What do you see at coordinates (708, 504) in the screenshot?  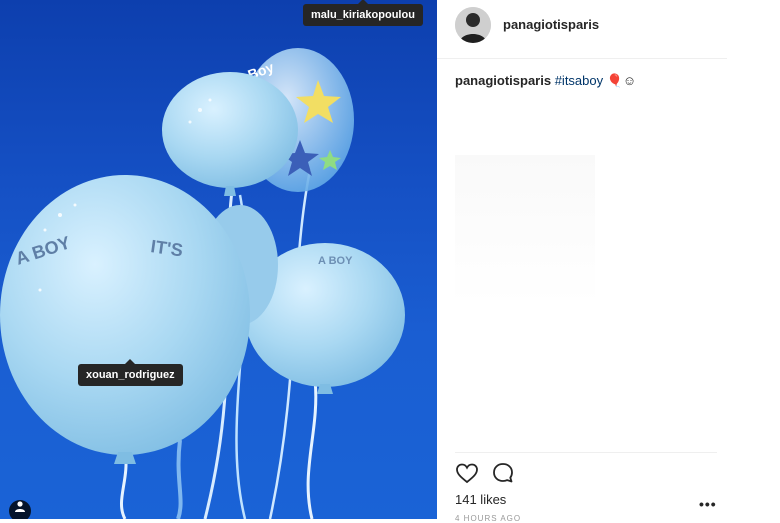 I see `more-options-button: •••` at bounding box center [708, 504].